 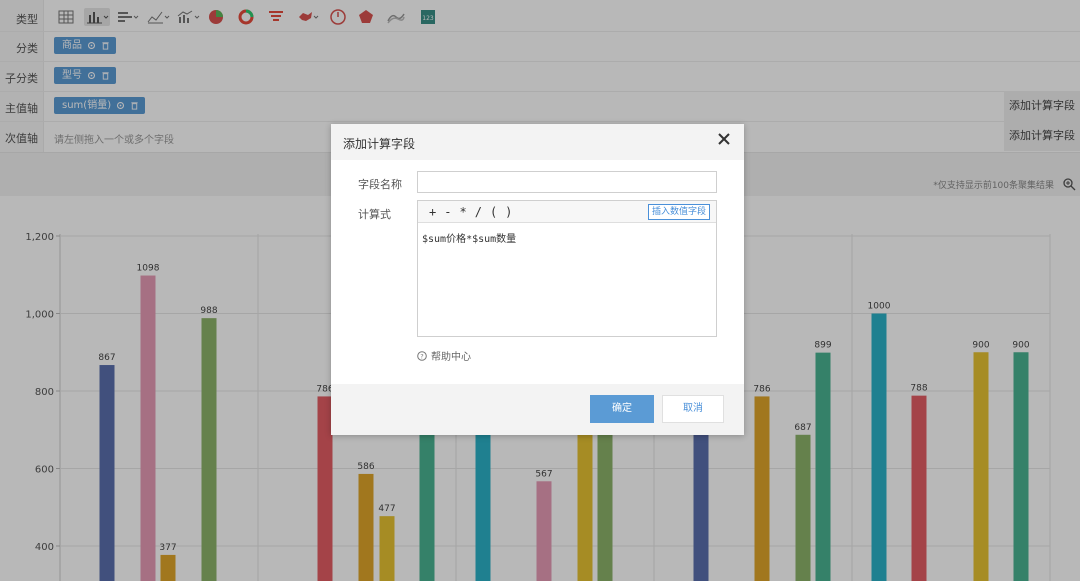 I want to click on dialog-header: 添加计算字段, so click(x=537, y=142).